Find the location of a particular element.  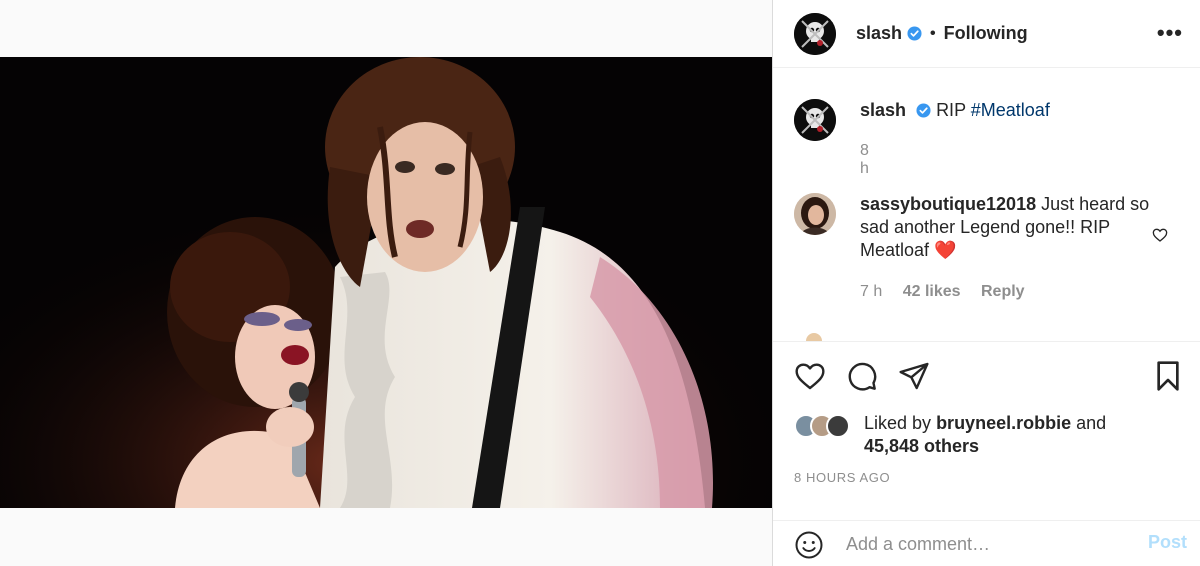

heart-icon is located at coordinates (810, 376).